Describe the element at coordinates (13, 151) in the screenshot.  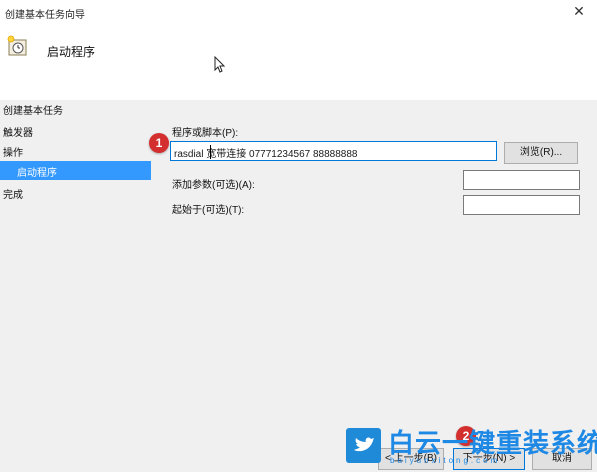
I see `nav-item-action: 操作` at that location.